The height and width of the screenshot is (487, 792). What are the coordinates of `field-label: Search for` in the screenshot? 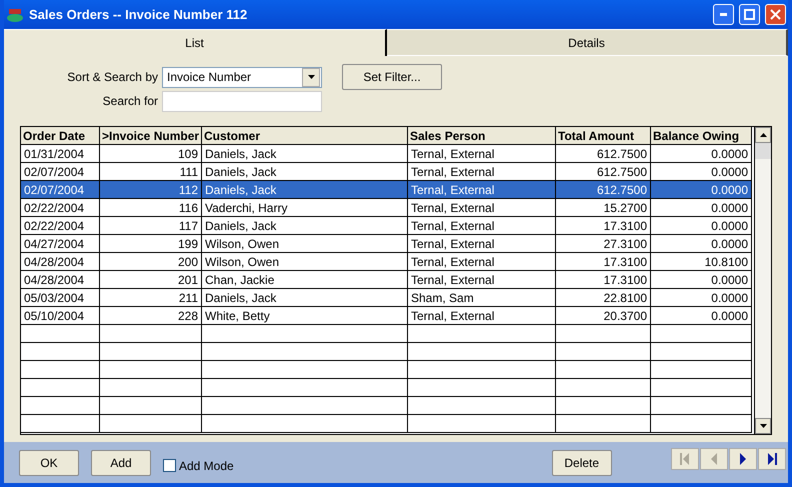 It's located at (130, 101).